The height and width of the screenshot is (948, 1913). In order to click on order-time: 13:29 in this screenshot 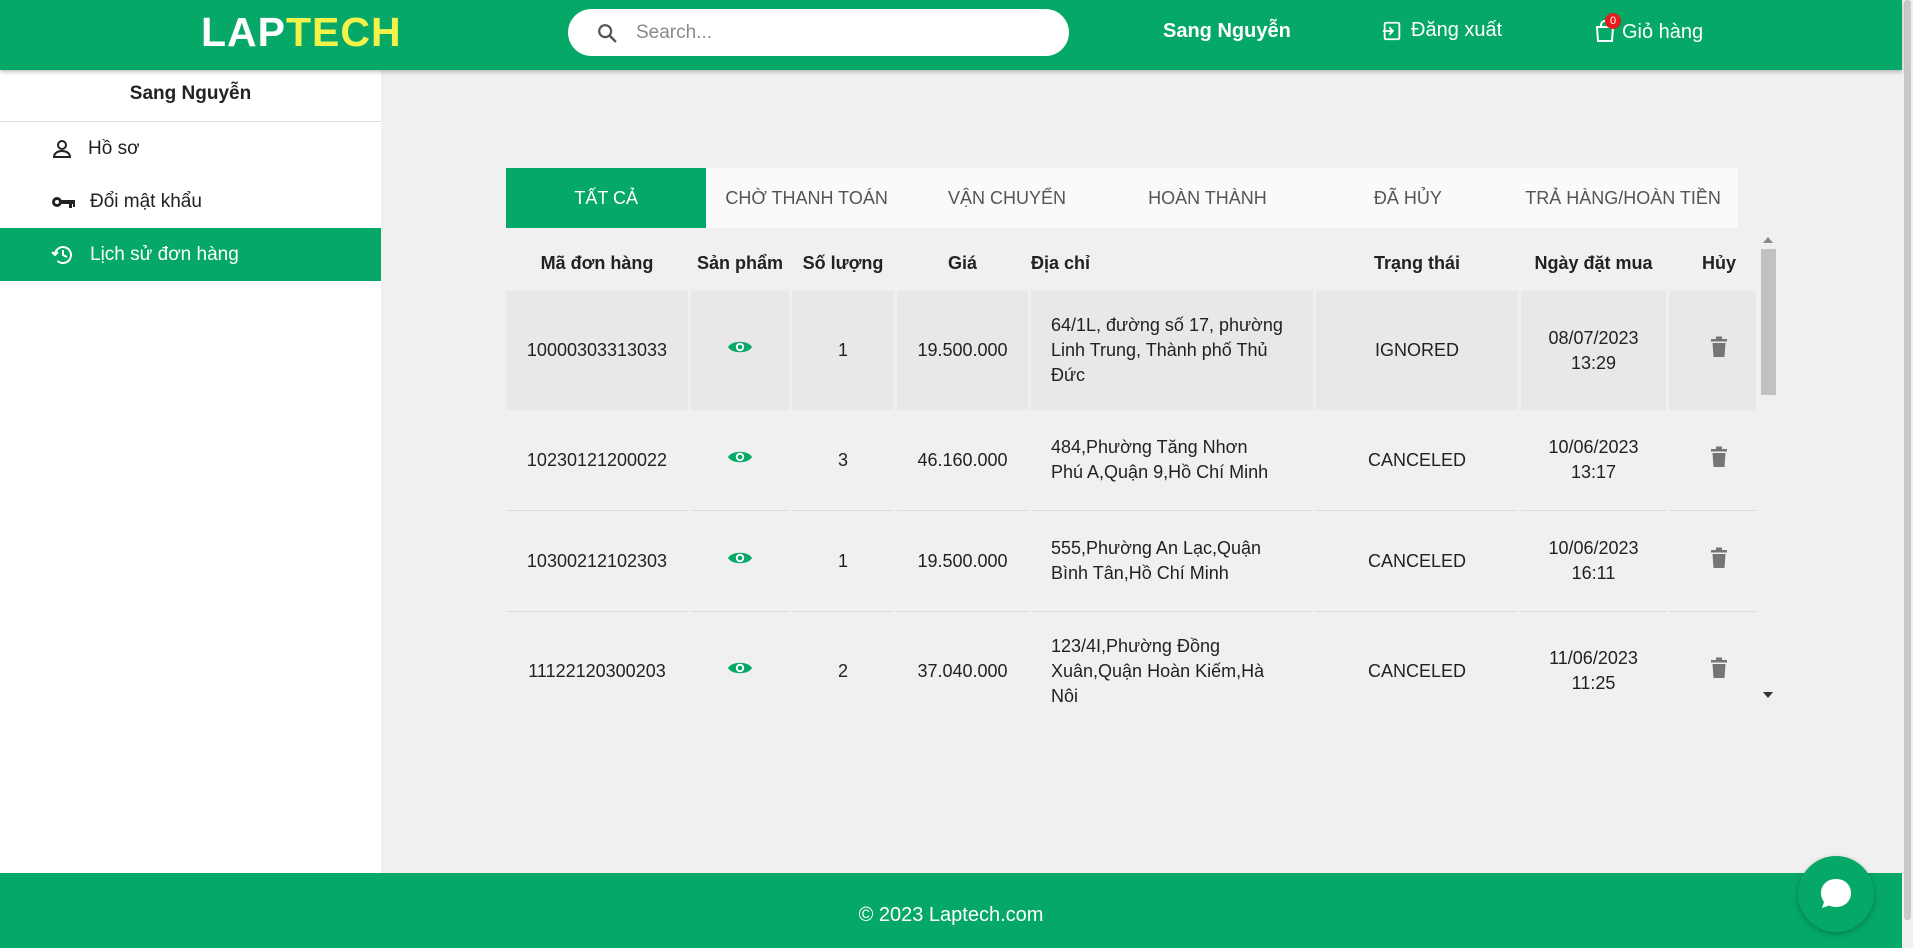, I will do `click(1593, 362)`.